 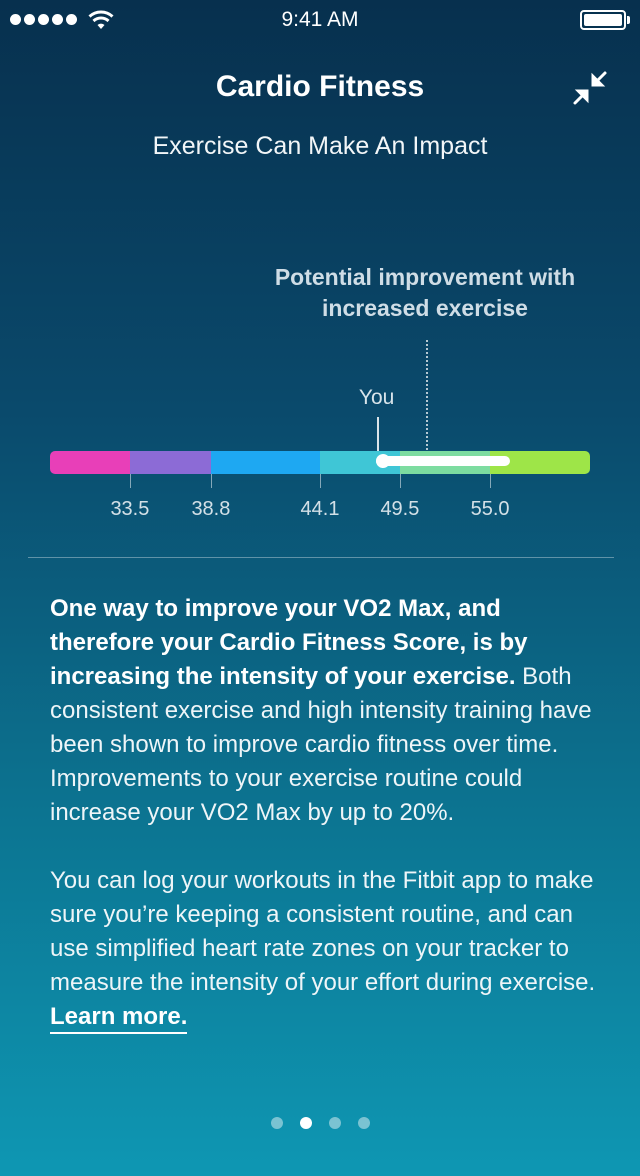 What do you see at coordinates (320, 146) in the screenshot?
I see `page-subtitle: Exercise Can Make An Impact` at bounding box center [320, 146].